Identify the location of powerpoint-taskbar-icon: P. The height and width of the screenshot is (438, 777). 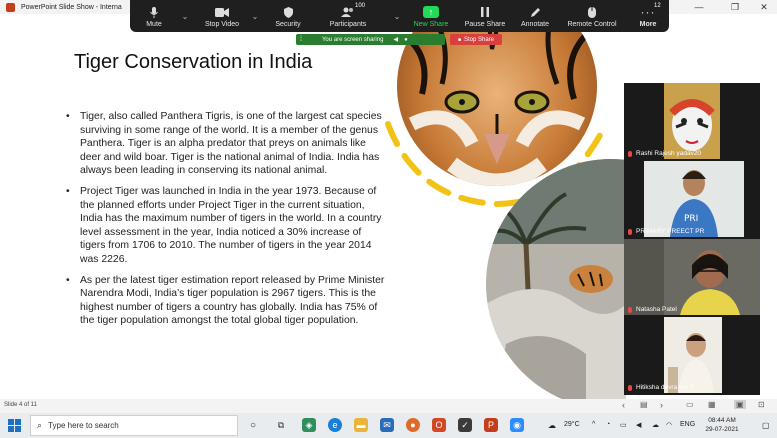
(491, 425).